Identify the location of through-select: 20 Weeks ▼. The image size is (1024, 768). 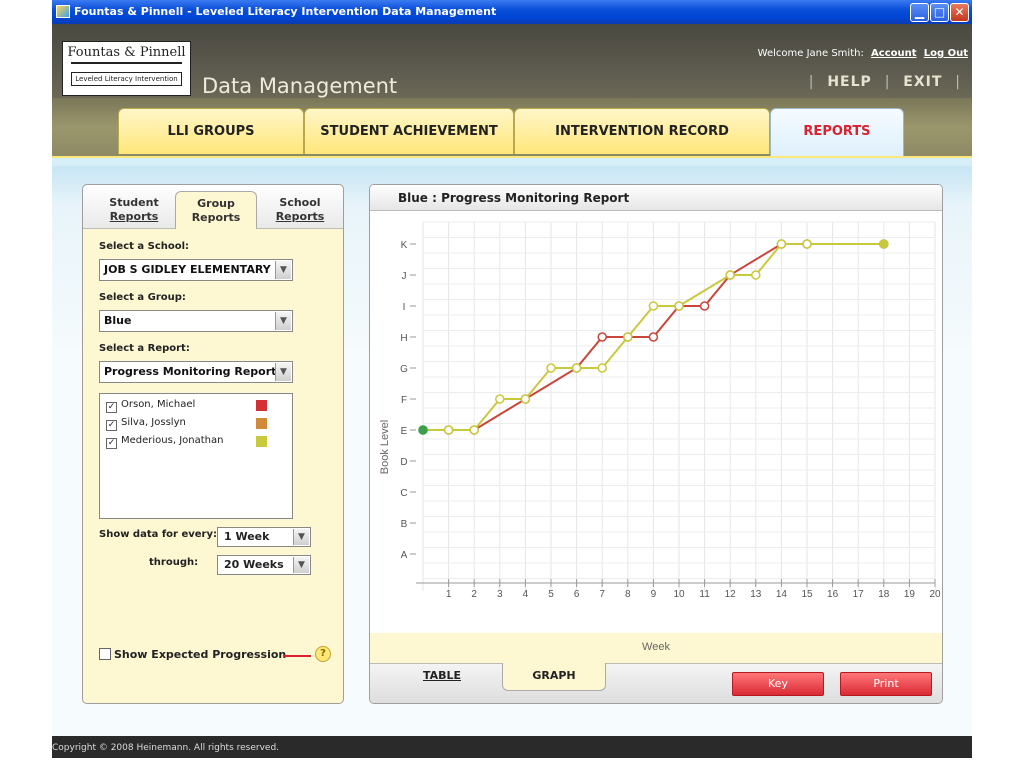
(264, 565).